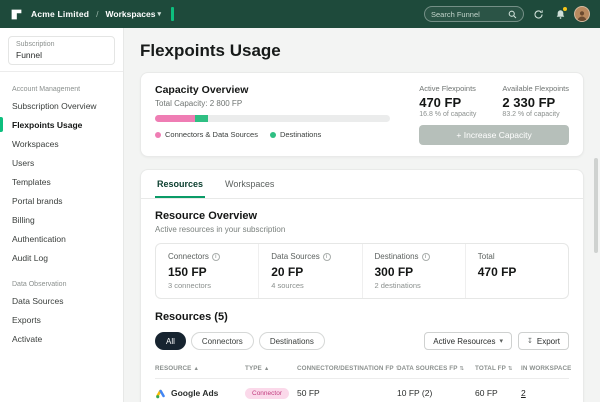 The width and height of the screenshot is (600, 402). I want to click on sidebar-item-activate: Activate, so click(61, 338).